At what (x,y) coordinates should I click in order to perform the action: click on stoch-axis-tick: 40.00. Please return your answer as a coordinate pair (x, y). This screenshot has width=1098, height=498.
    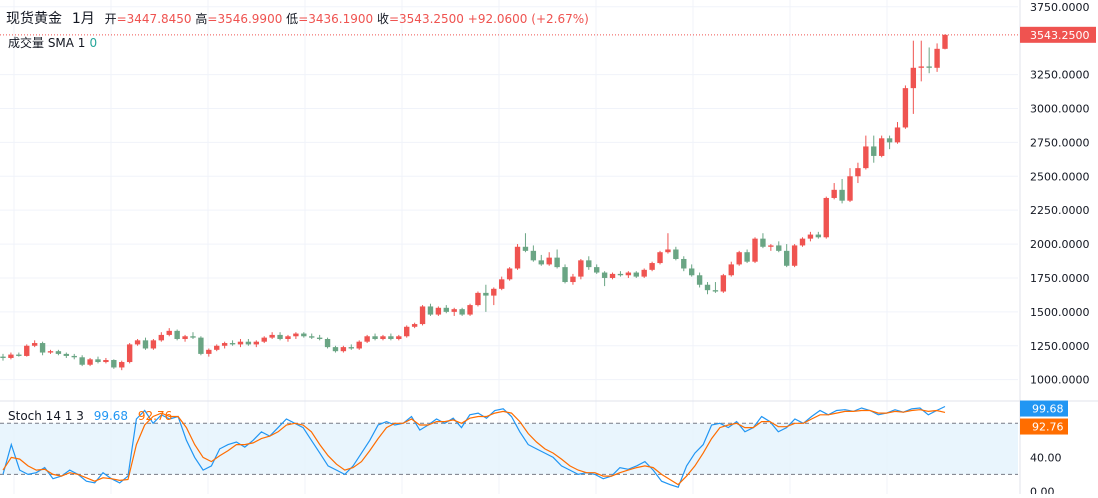
    Looking at the image, I should click on (1046, 457).